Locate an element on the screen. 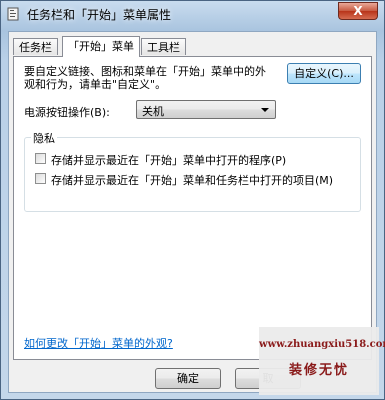 This screenshot has height=400, width=385. recent-programs-label: 存储并显示最近在「开始」菜单中打开的程序(P) is located at coordinates (169, 160).